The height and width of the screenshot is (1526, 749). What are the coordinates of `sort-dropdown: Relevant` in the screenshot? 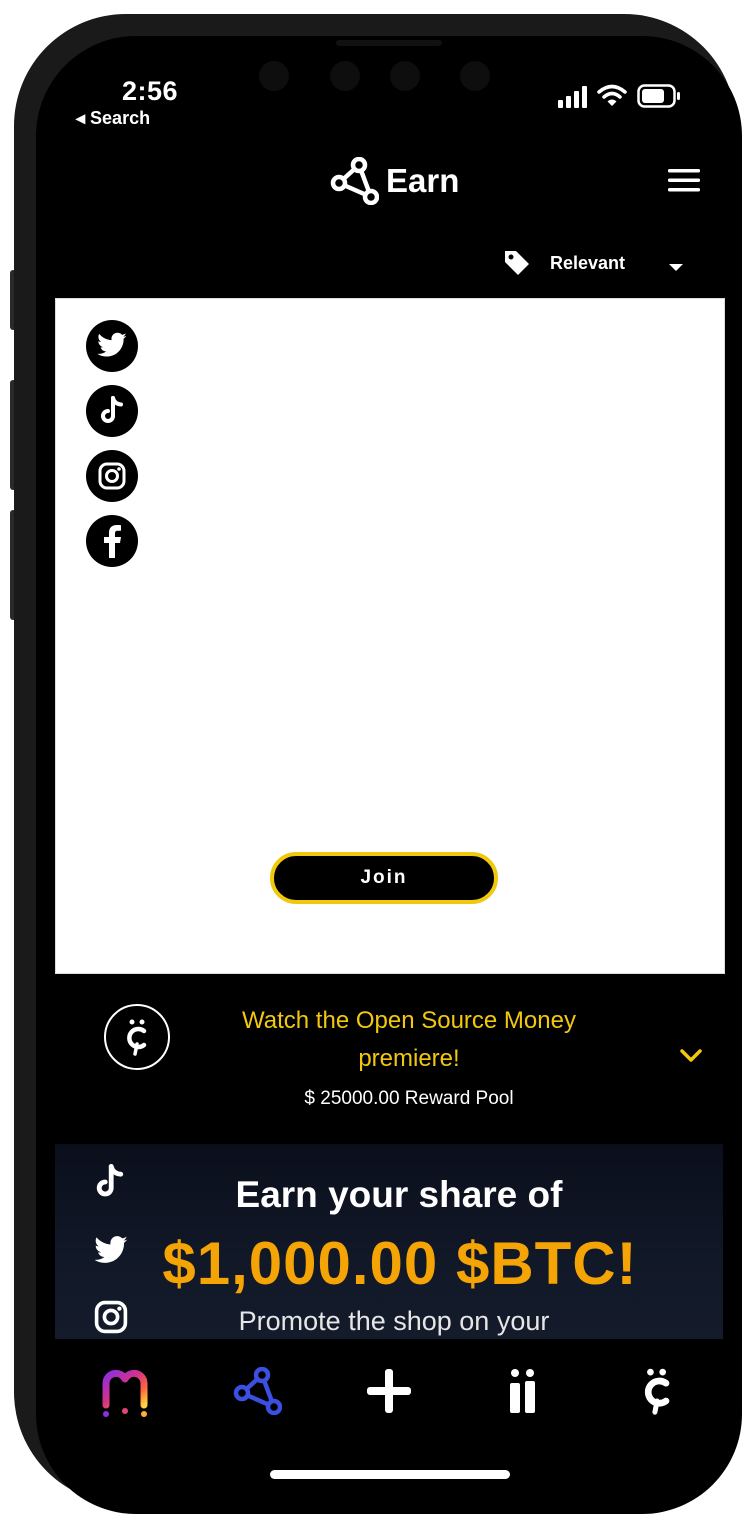 It's located at (597, 265).